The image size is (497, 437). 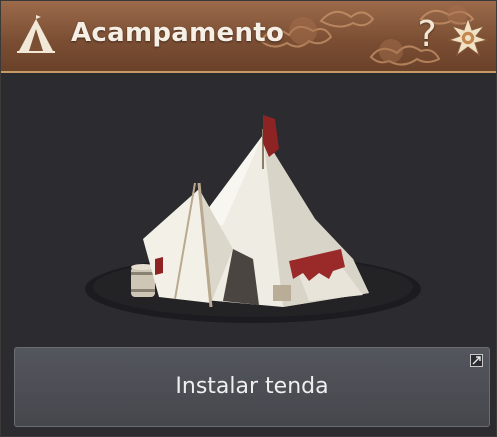 What do you see at coordinates (178, 33) in the screenshot?
I see `window-title: Acampamento` at bounding box center [178, 33].